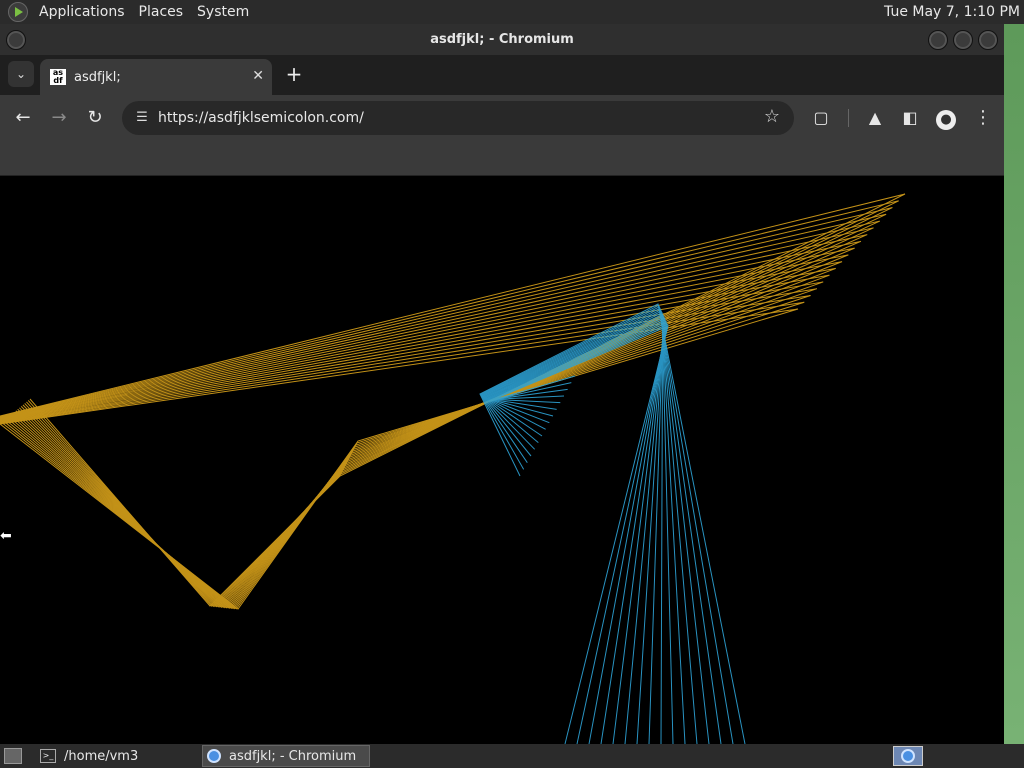 This screenshot has width=1024, height=768. What do you see at coordinates (21, 74) in the screenshot?
I see `tab-search-chevron-down-icon: ⌄` at bounding box center [21, 74].